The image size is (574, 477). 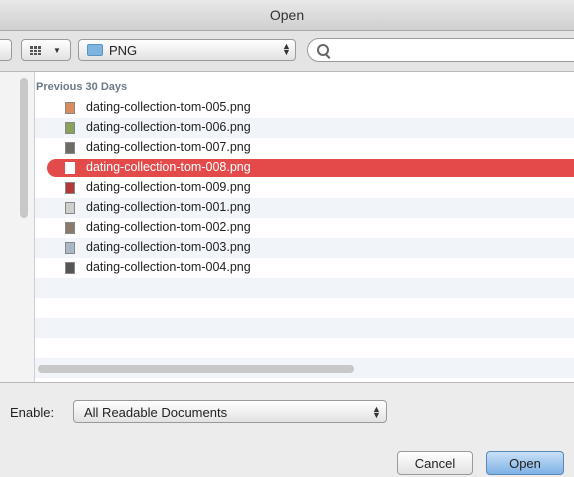 I want to click on file-name: dating-collection-tom-002.png, so click(x=168, y=227).